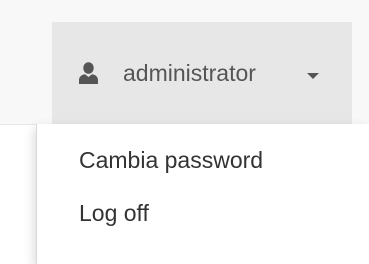  Describe the element at coordinates (114, 213) in the screenshot. I see `log-off-menu-item: Log off` at that location.